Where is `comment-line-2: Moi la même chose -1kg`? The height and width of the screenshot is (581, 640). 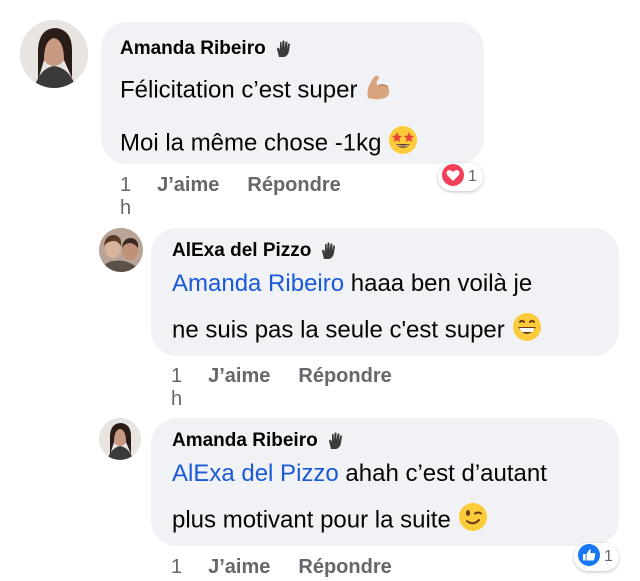 comment-line-2: Moi la même chose -1kg is located at coordinates (302, 144).